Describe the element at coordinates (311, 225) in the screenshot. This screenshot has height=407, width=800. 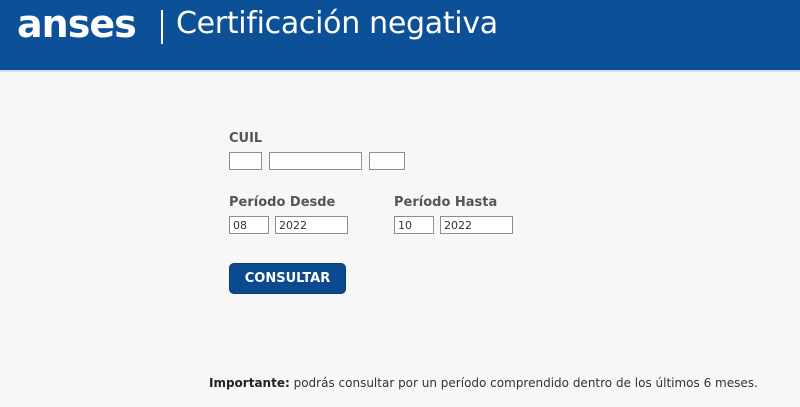
I see `desde-year-input` at that location.